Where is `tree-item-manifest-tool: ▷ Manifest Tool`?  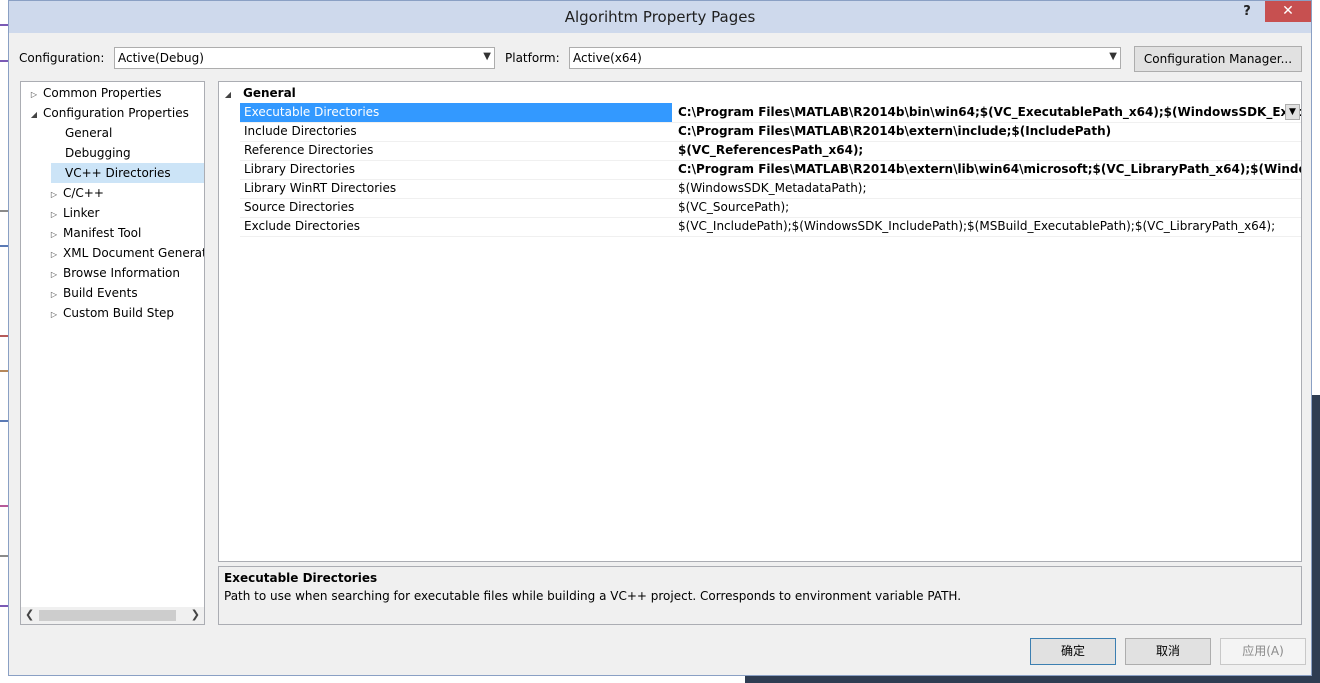
tree-item-manifest-tool: ▷ Manifest Tool is located at coordinates (95, 233).